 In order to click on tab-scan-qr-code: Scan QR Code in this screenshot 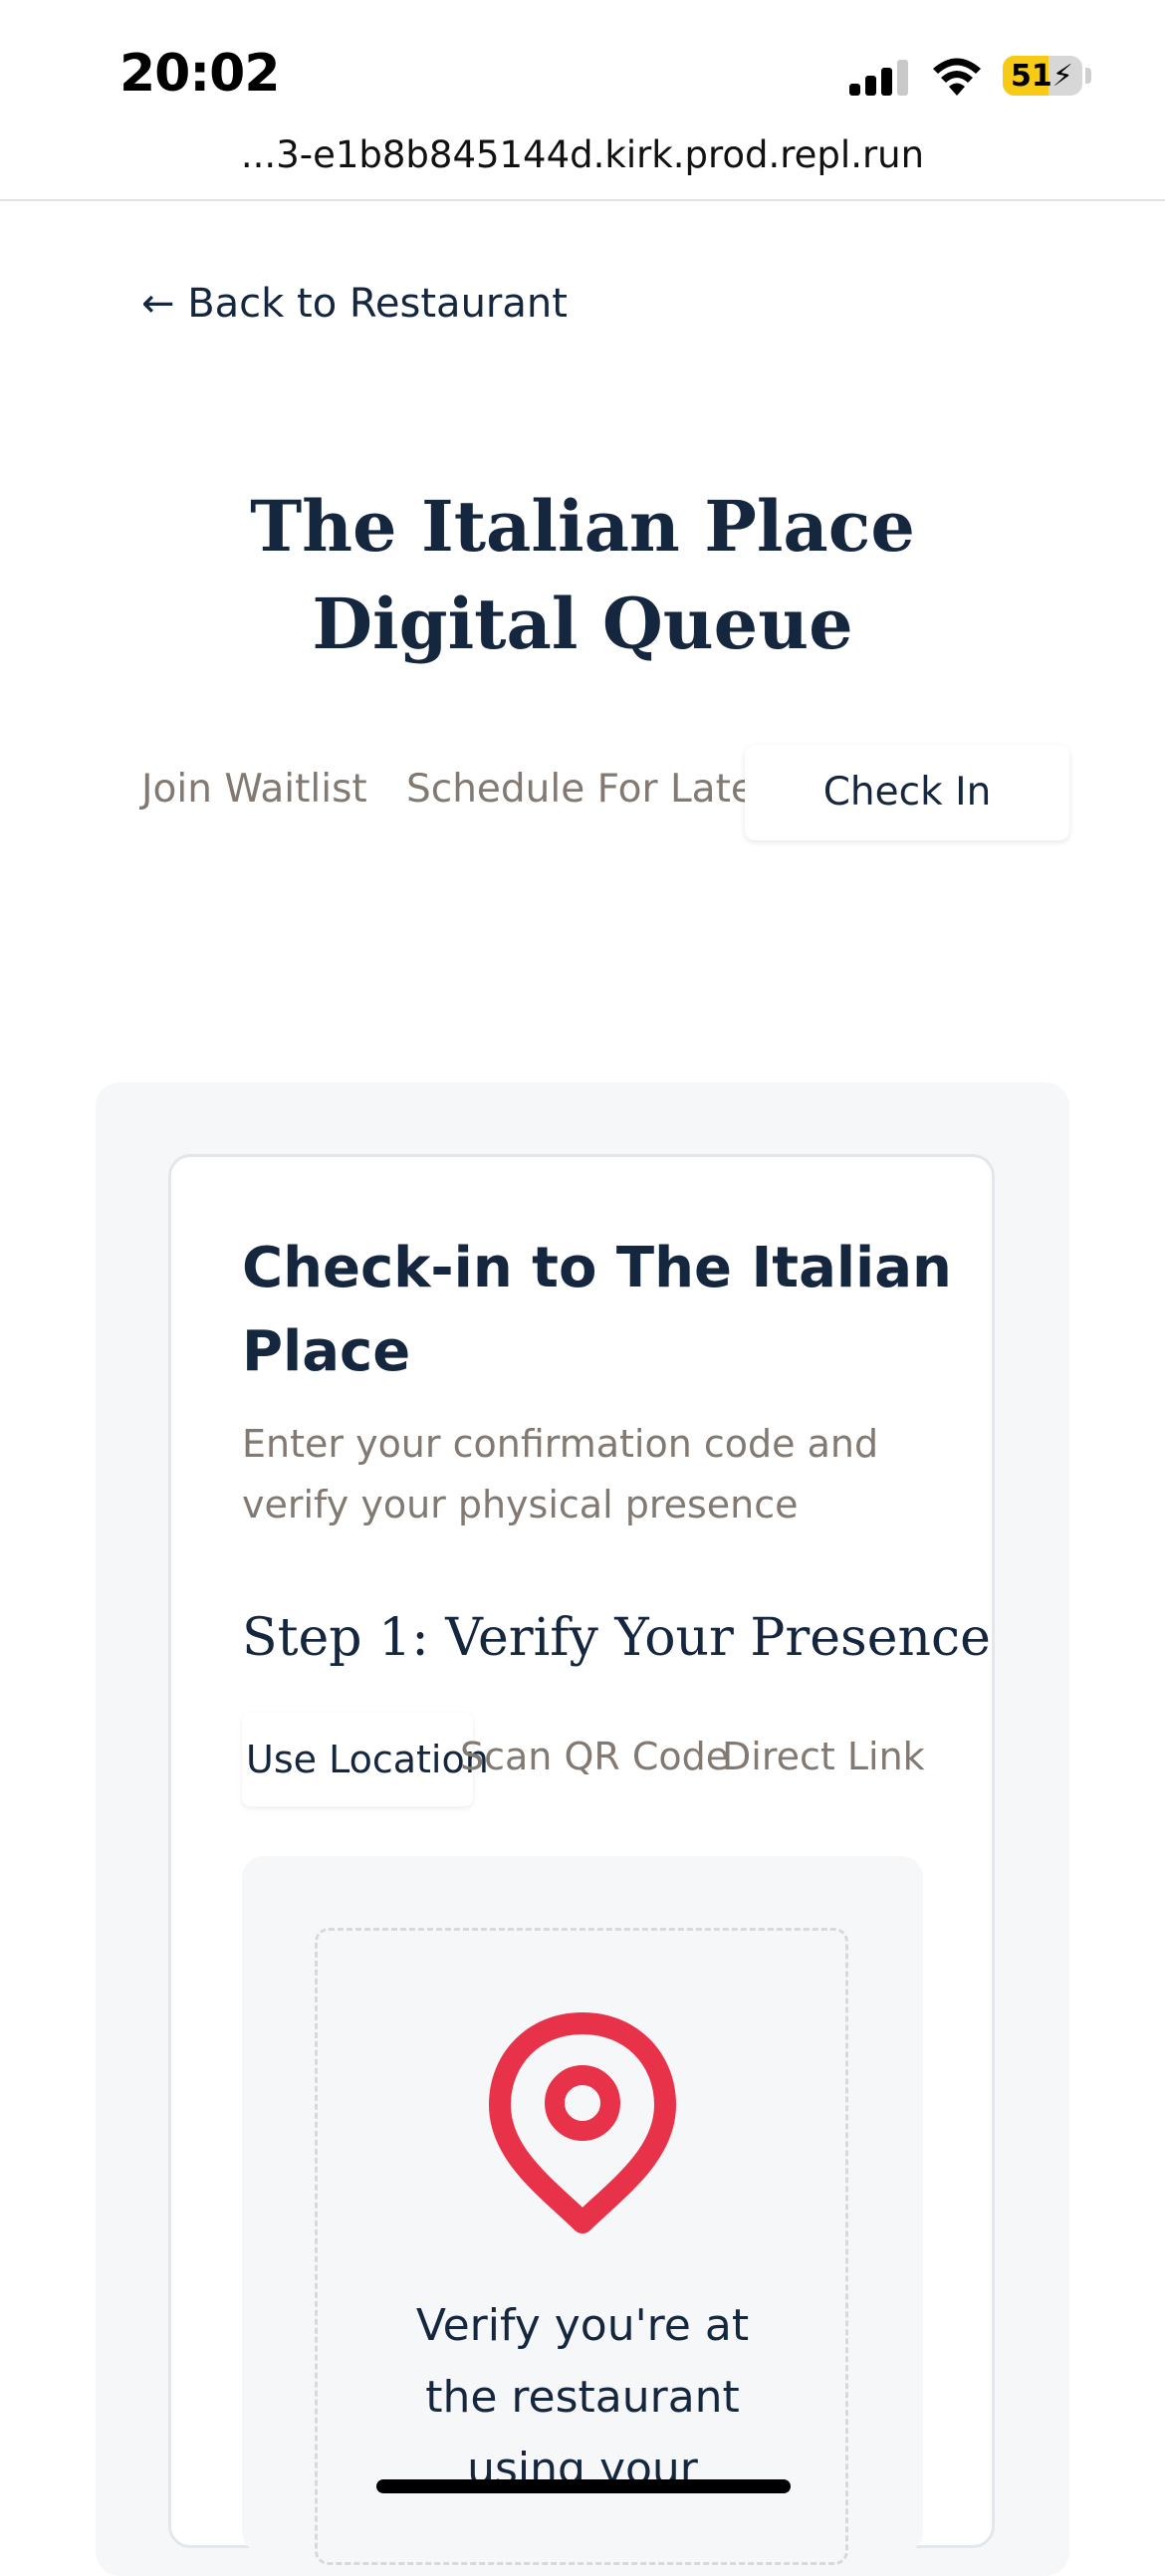, I will do `click(594, 1756)`.